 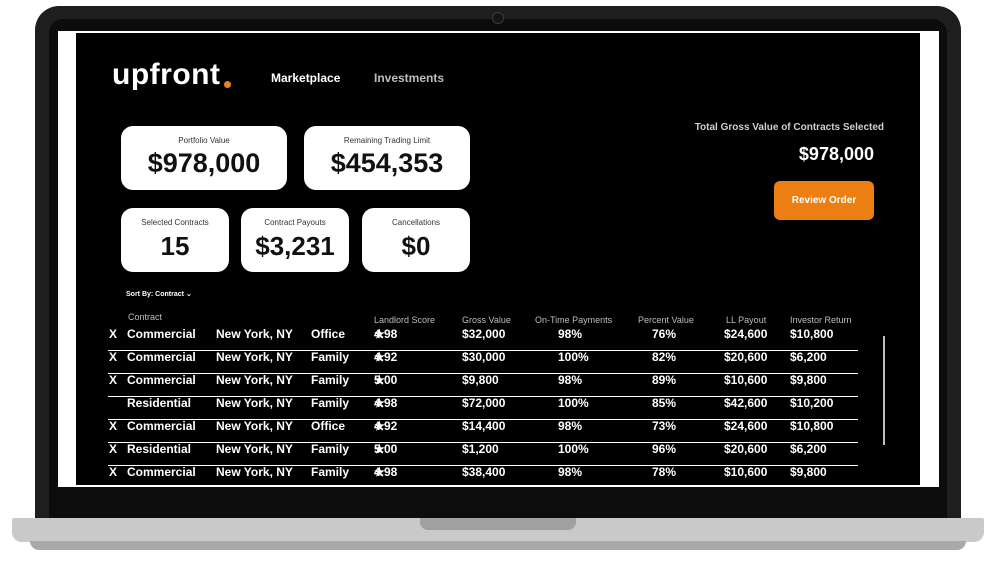 What do you see at coordinates (486, 320) in the screenshot?
I see `header-gross-value: Gross Value` at bounding box center [486, 320].